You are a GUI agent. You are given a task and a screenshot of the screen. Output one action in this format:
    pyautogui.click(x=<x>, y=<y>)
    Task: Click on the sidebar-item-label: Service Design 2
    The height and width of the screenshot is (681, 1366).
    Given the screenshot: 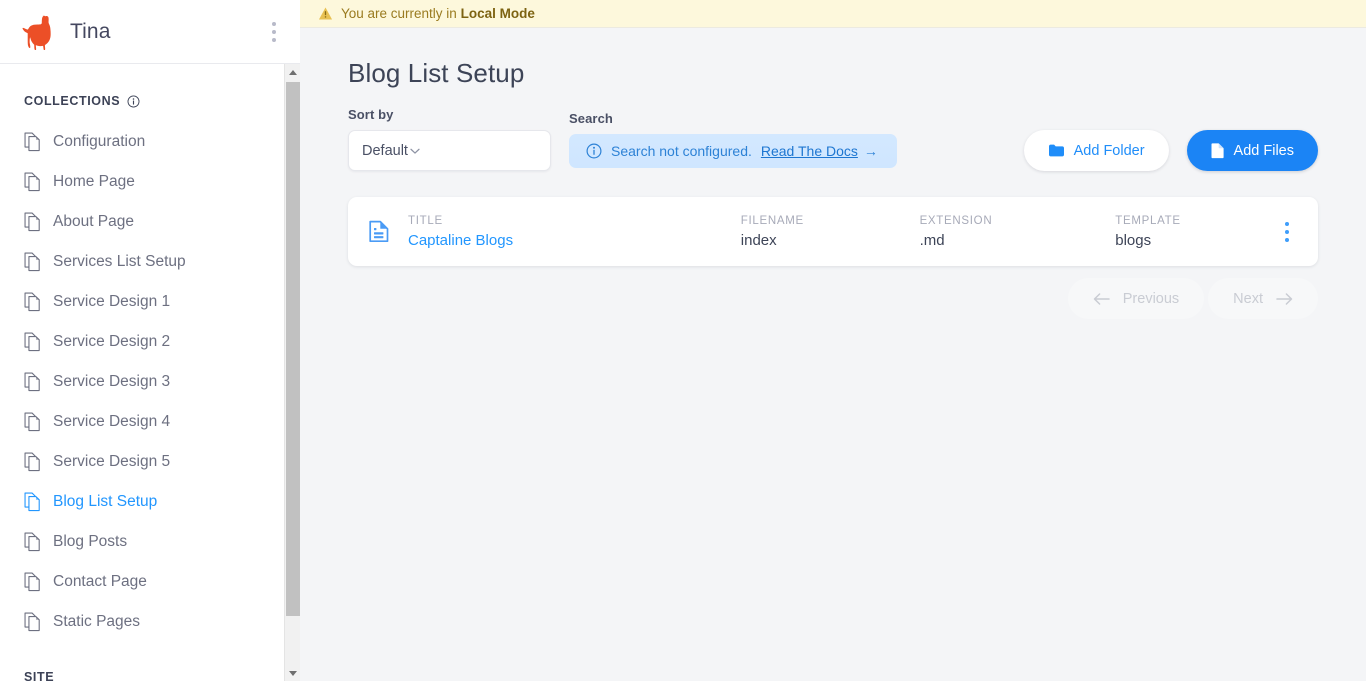 What is the action you would take?
    pyautogui.click(x=112, y=341)
    